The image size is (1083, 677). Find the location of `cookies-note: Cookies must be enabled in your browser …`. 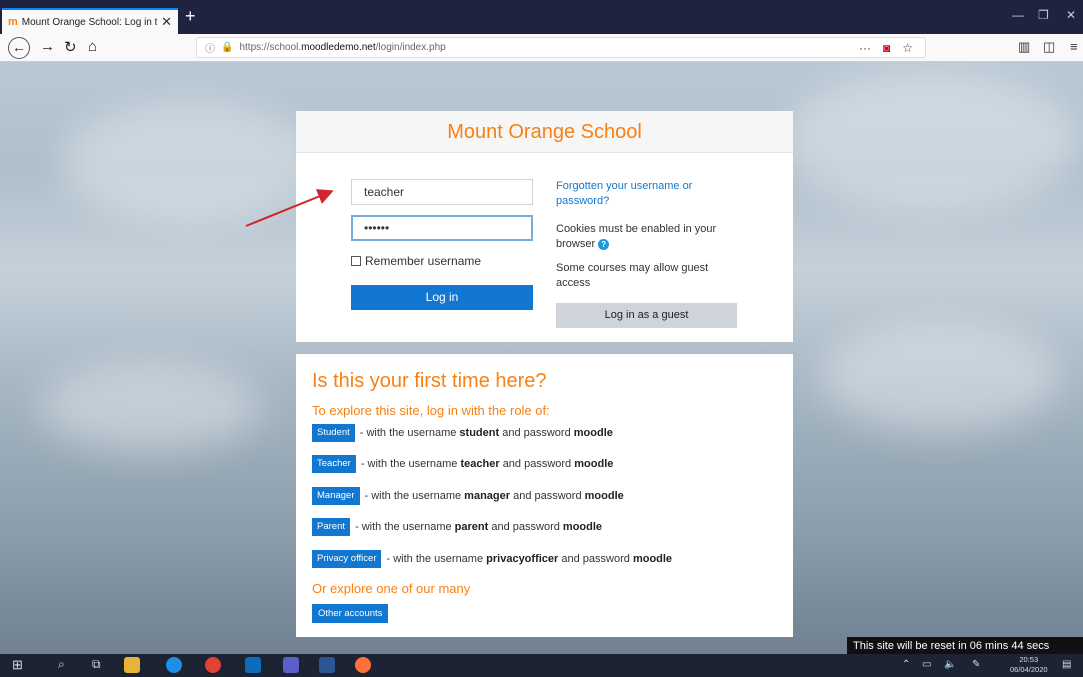

cookies-note: Cookies must be enabled in your browser … is located at coordinates (636, 236).